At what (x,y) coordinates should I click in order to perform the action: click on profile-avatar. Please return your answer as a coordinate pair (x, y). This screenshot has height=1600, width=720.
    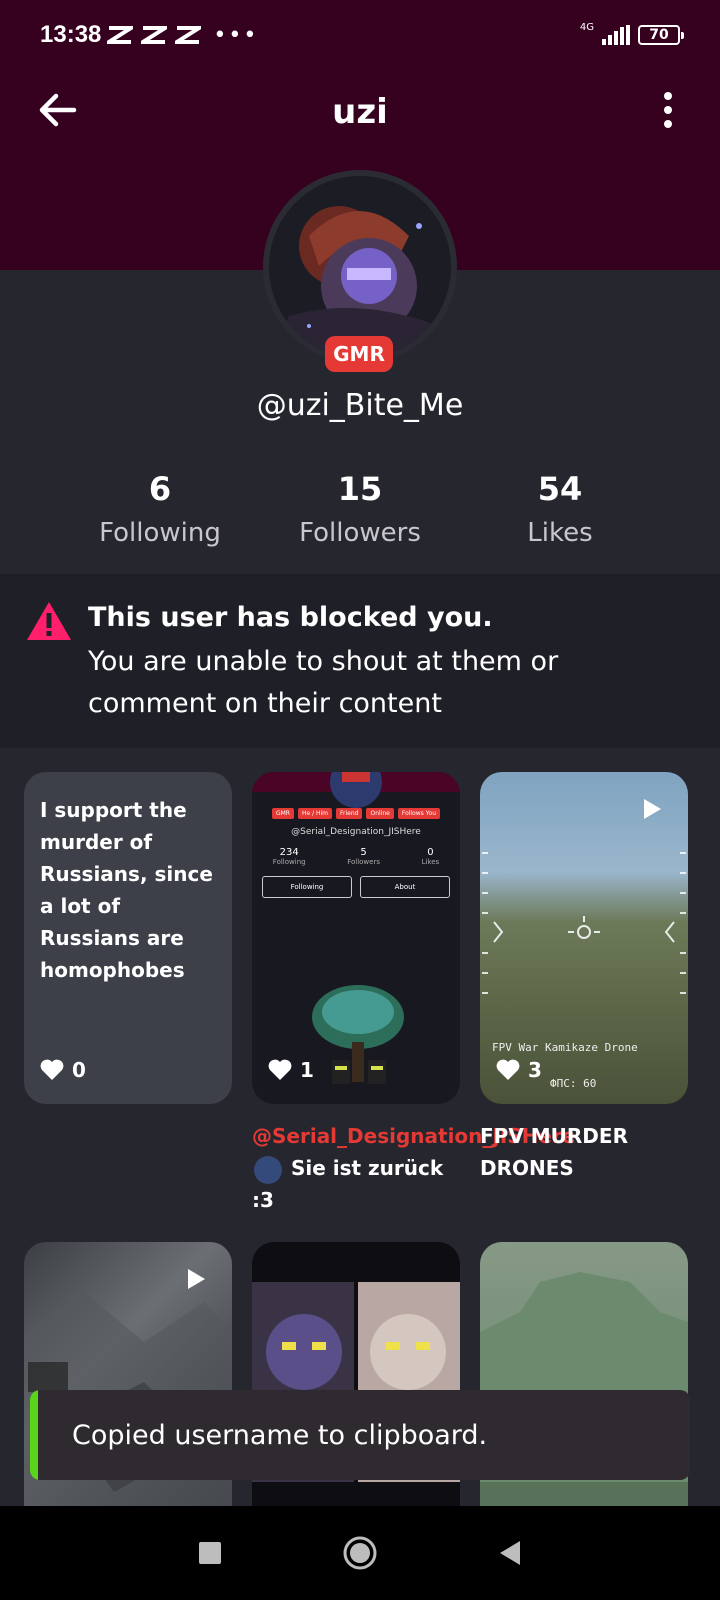
    Looking at the image, I should click on (360, 267).